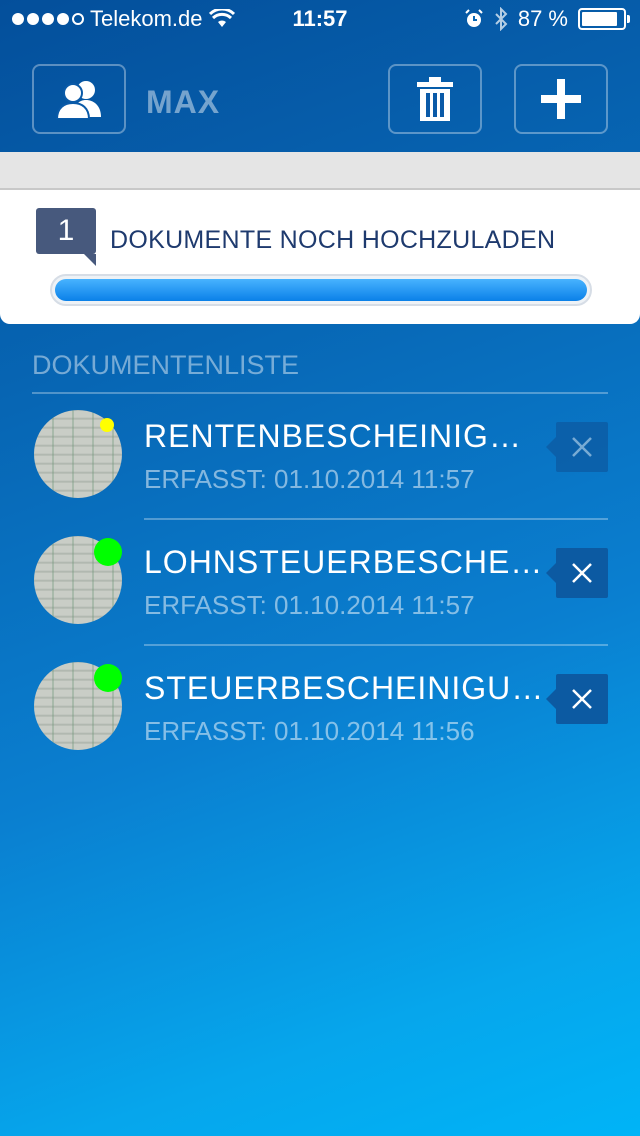  What do you see at coordinates (183, 102) in the screenshot?
I see `user-name: MAX` at bounding box center [183, 102].